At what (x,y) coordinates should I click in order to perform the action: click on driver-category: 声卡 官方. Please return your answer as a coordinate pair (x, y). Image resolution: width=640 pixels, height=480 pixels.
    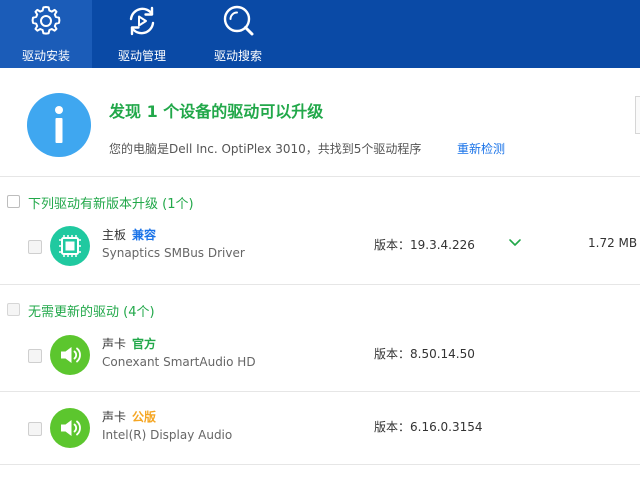
    Looking at the image, I should click on (129, 344).